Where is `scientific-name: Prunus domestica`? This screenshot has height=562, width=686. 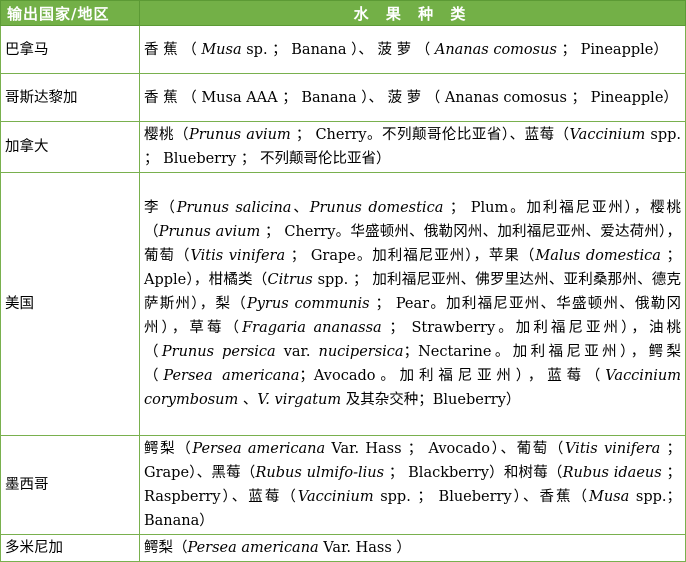 scientific-name: Prunus domestica is located at coordinates (376, 208).